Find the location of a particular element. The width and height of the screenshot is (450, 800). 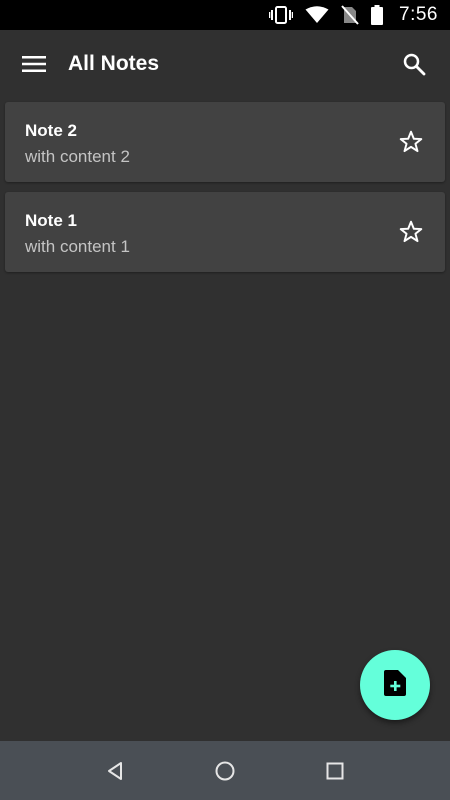

vibrate-icon is located at coordinates (281, 15).